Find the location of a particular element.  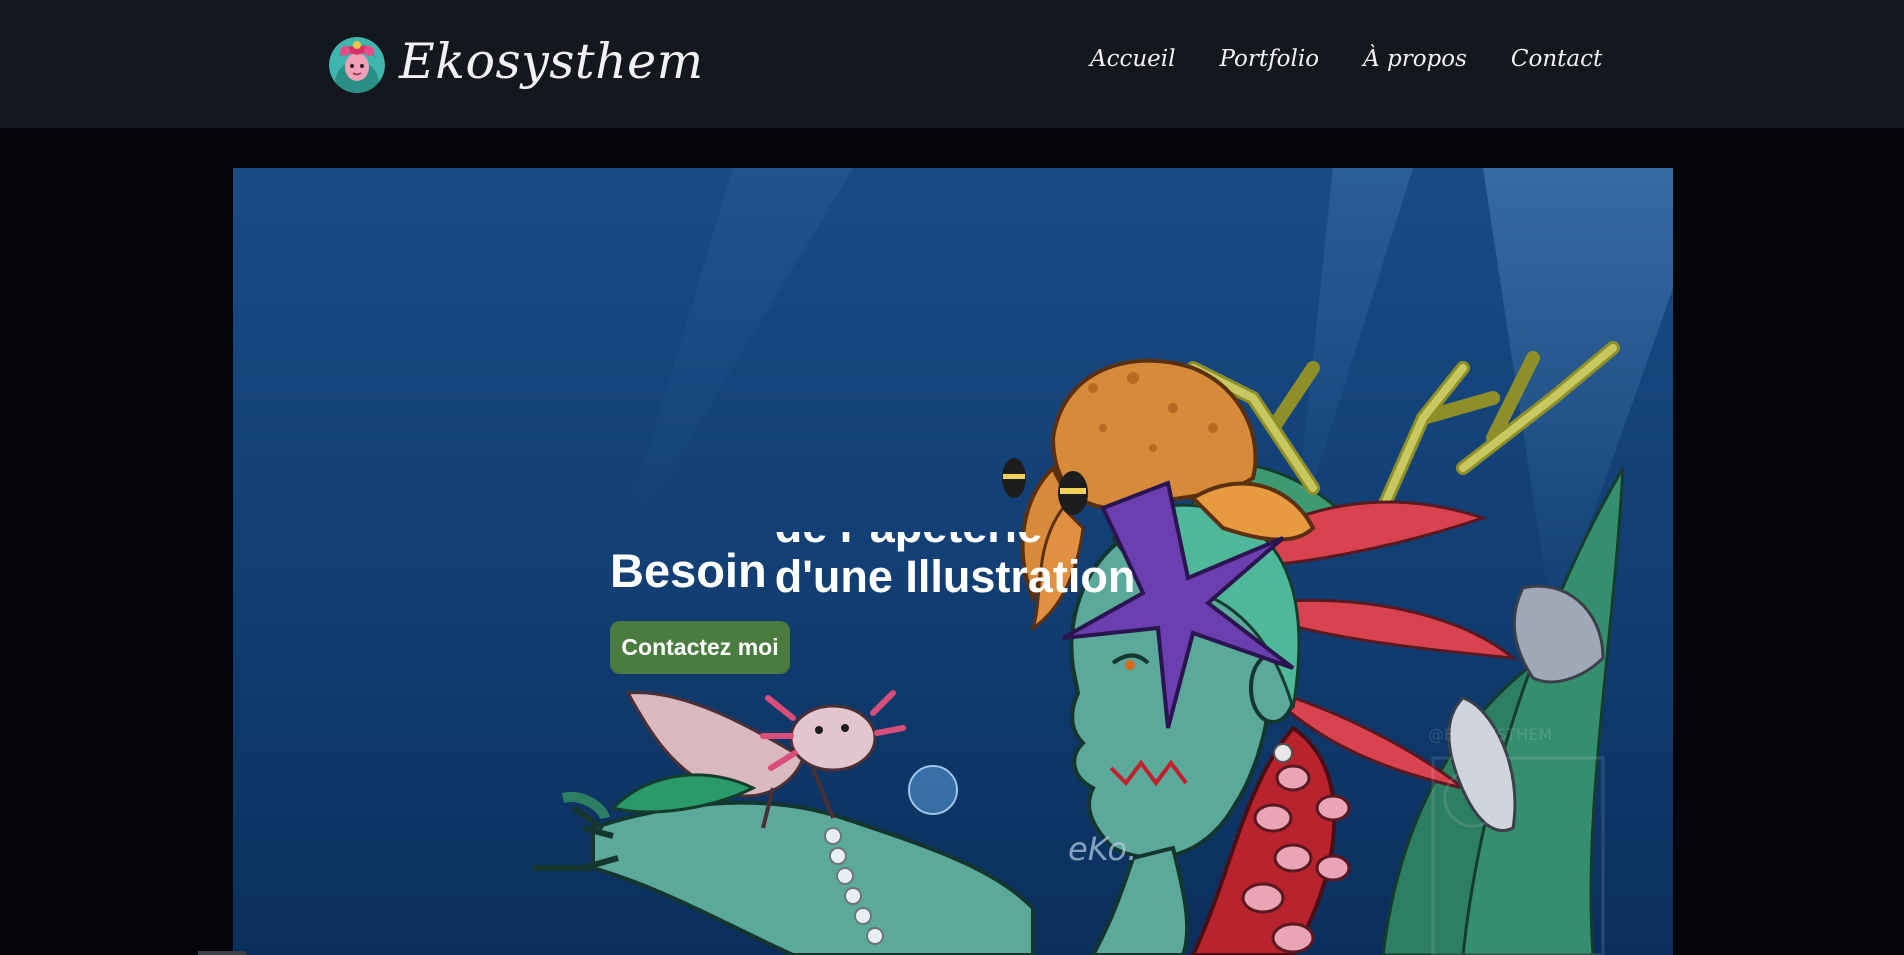

svg-text: eKo. is located at coordinates (1102, 849).